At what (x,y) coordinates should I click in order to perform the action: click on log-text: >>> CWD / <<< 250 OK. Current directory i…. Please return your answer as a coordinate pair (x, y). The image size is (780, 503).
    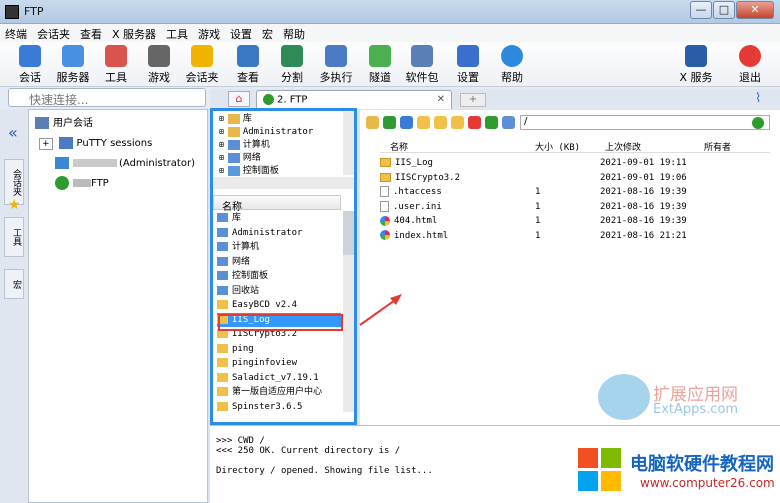
    Looking at the image, I should click on (416, 456).